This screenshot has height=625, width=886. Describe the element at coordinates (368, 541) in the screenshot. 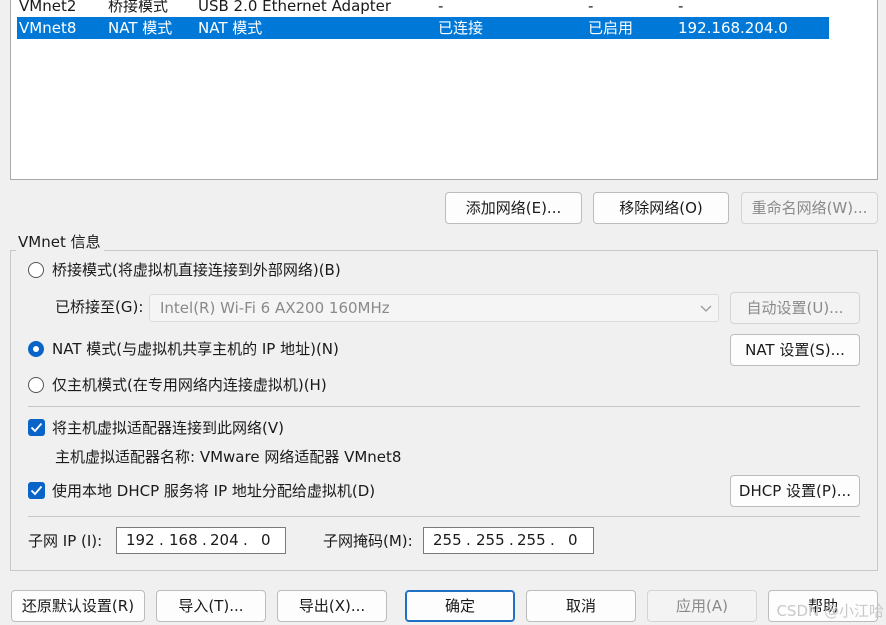

I see `subnet-mask-label: 子网掩码(M):` at that location.